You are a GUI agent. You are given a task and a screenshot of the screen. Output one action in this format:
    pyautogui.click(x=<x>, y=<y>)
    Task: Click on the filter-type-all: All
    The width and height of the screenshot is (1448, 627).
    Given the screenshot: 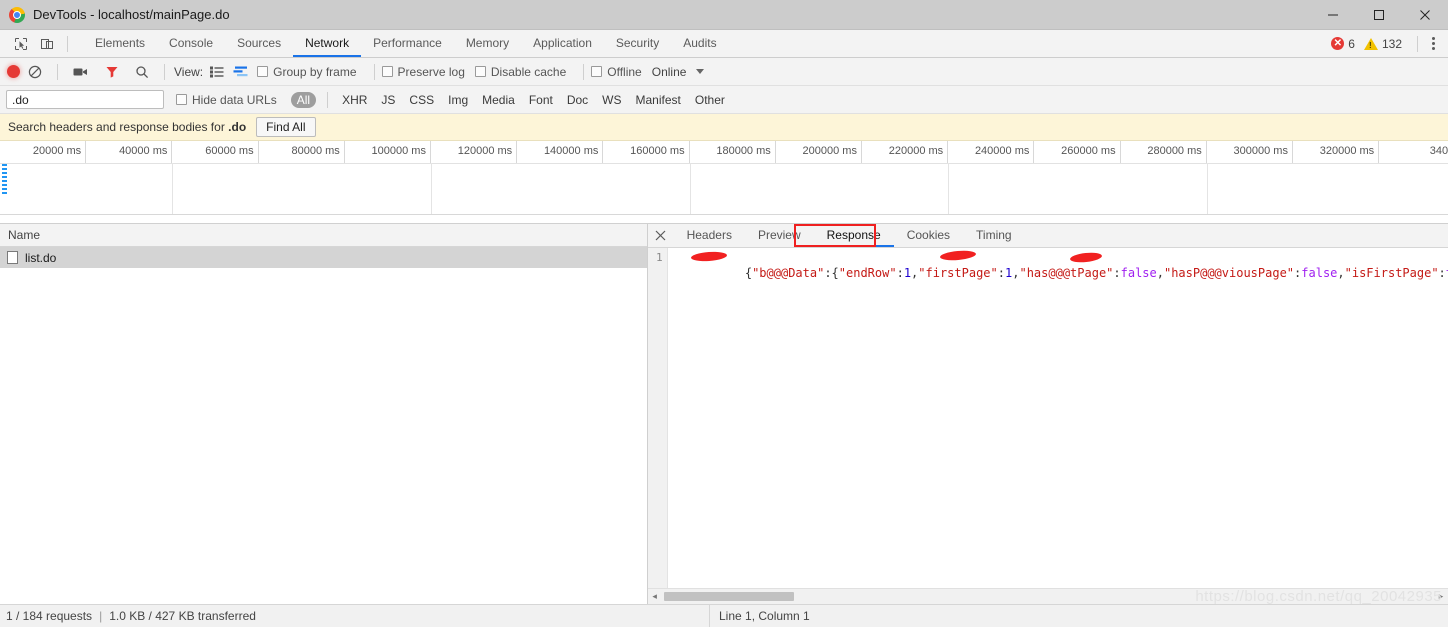 What is the action you would take?
    pyautogui.click(x=303, y=99)
    